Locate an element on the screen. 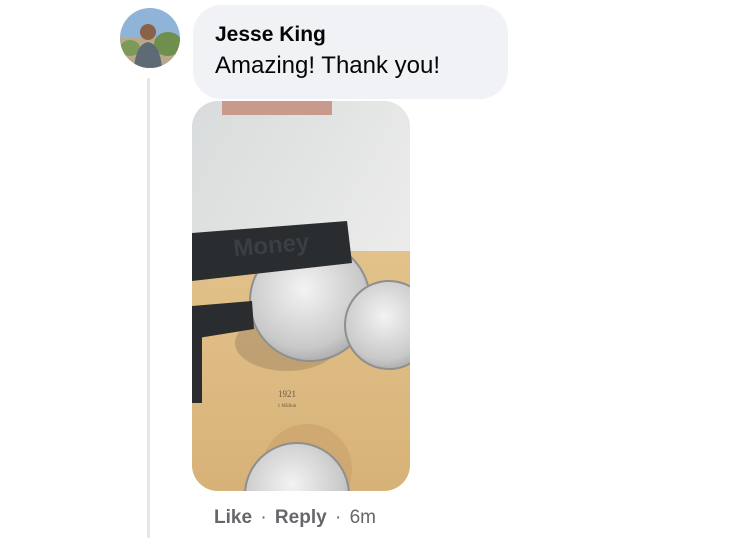  comment-timestamp: 6m is located at coordinates (363, 517).